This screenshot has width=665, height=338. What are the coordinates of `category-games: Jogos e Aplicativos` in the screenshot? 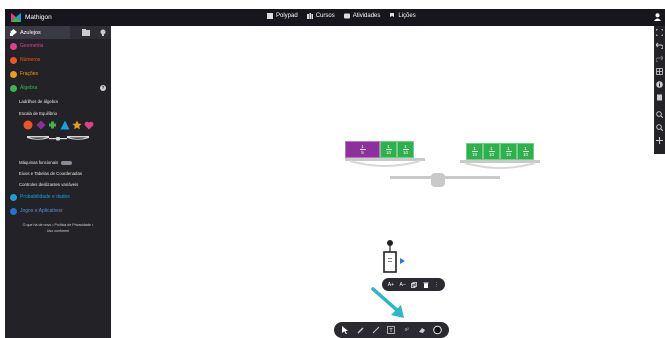 It's located at (58, 211).